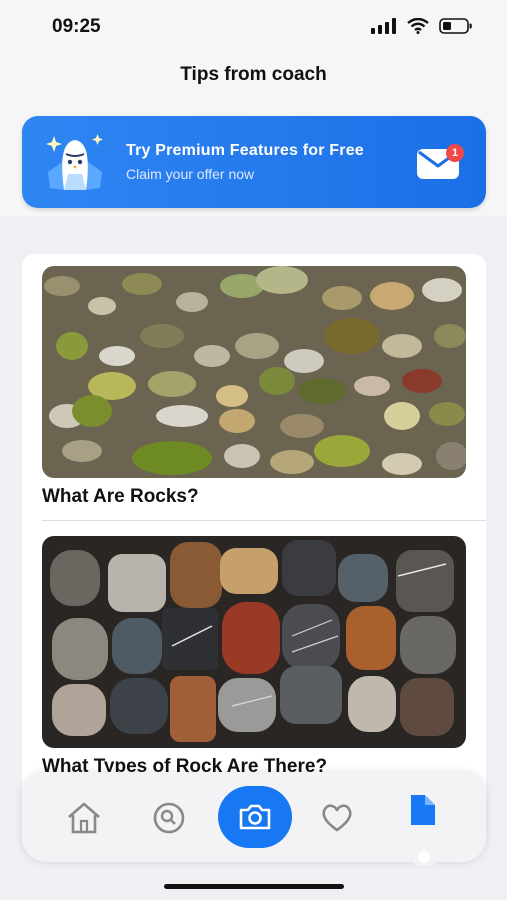  What do you see at coordinates (253, 28) in the screenshot?
I see `status-bar: 09:25` at bounding box center [253, 28].